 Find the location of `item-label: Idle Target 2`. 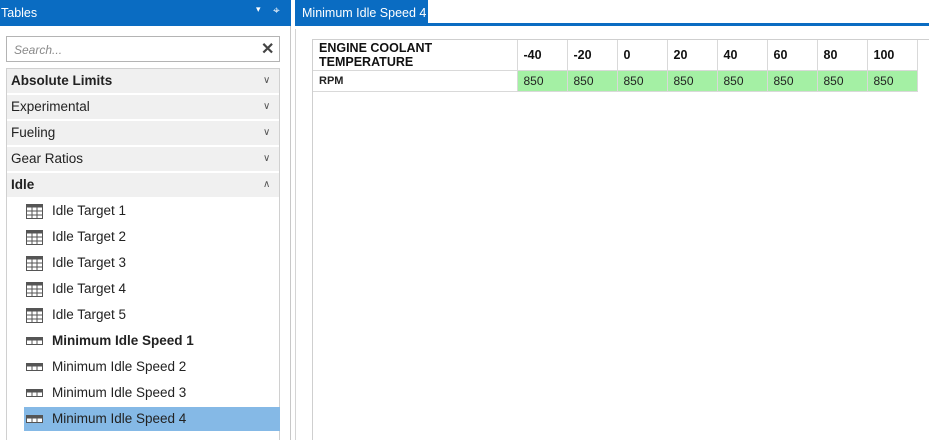

item-label: Idle Target 2 is located at coordinates (89, 236).